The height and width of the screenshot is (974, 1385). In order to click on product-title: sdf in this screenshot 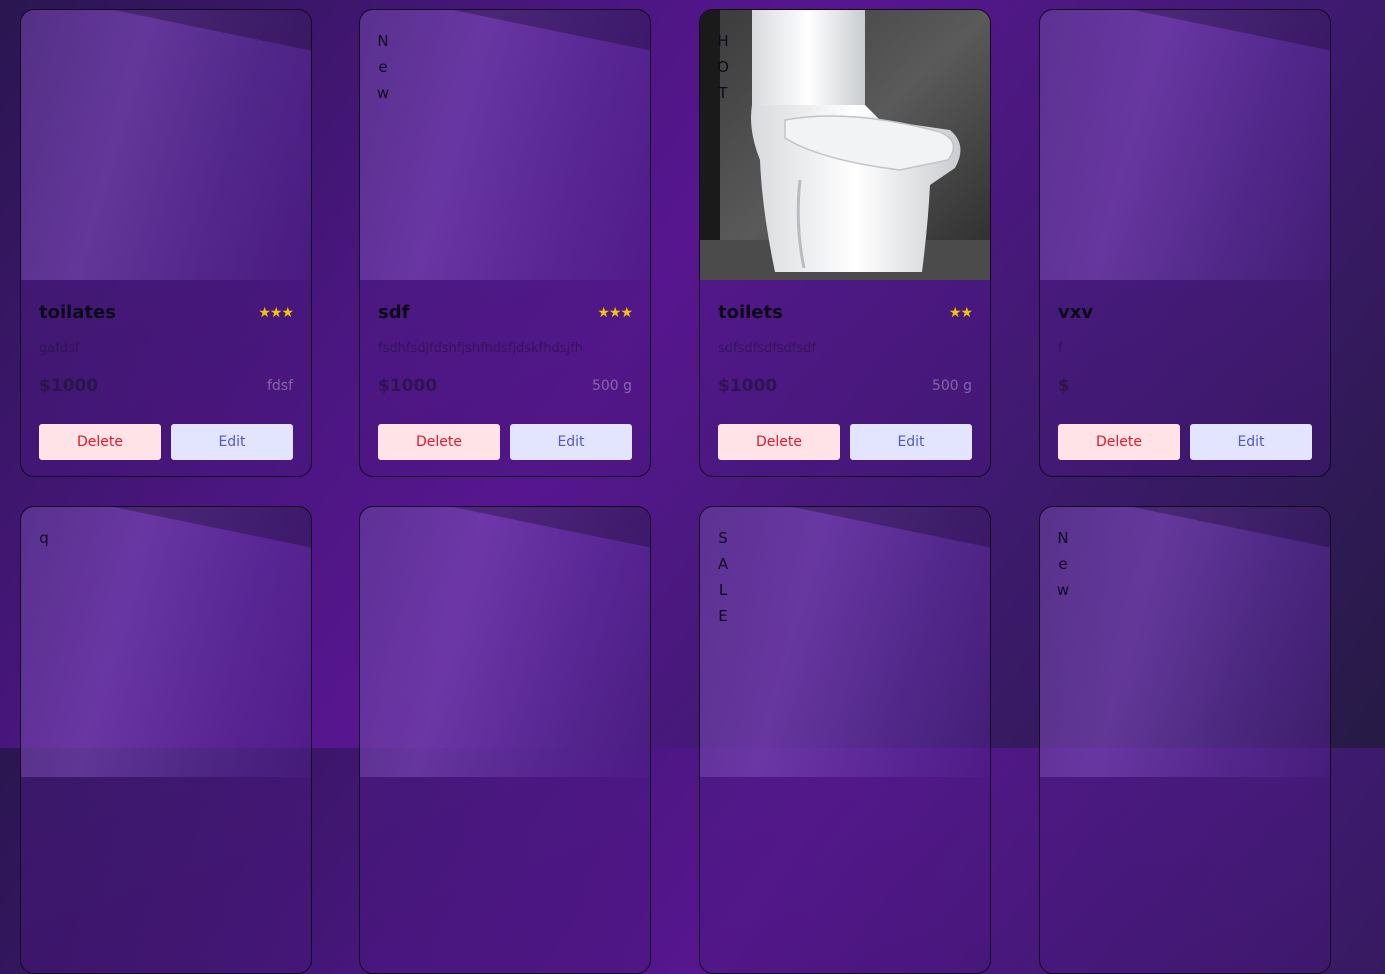, I will do `click(394, 312)`.